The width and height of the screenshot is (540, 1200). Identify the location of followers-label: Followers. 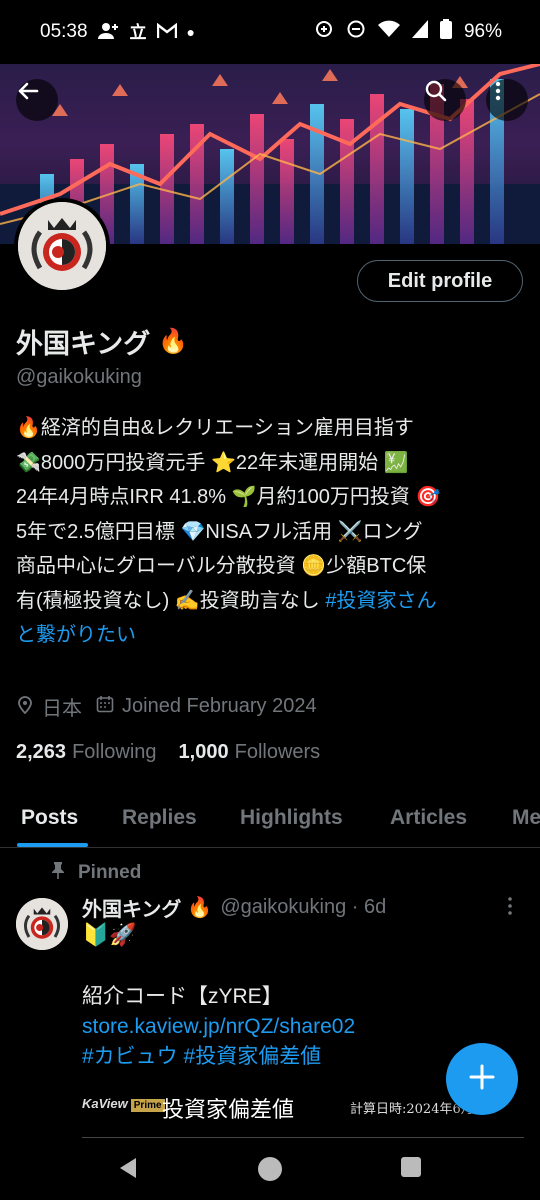
(277, 752).